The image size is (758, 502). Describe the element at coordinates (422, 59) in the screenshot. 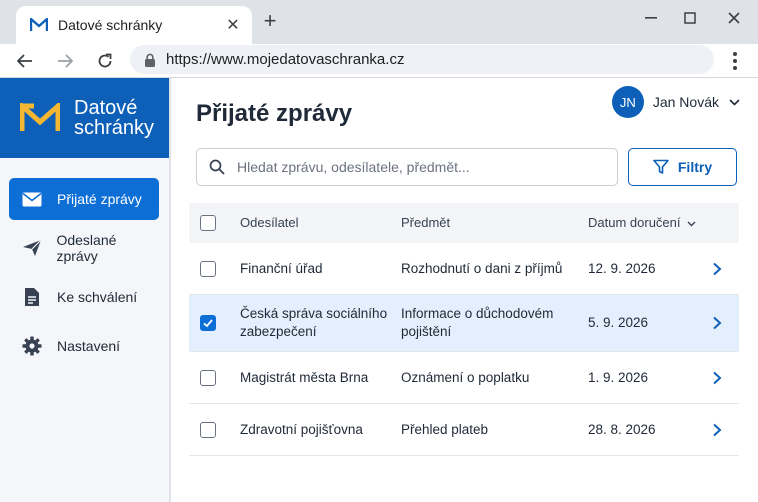

I see `address-bar: https://www.mojedatovaschranka.cz` at that location.